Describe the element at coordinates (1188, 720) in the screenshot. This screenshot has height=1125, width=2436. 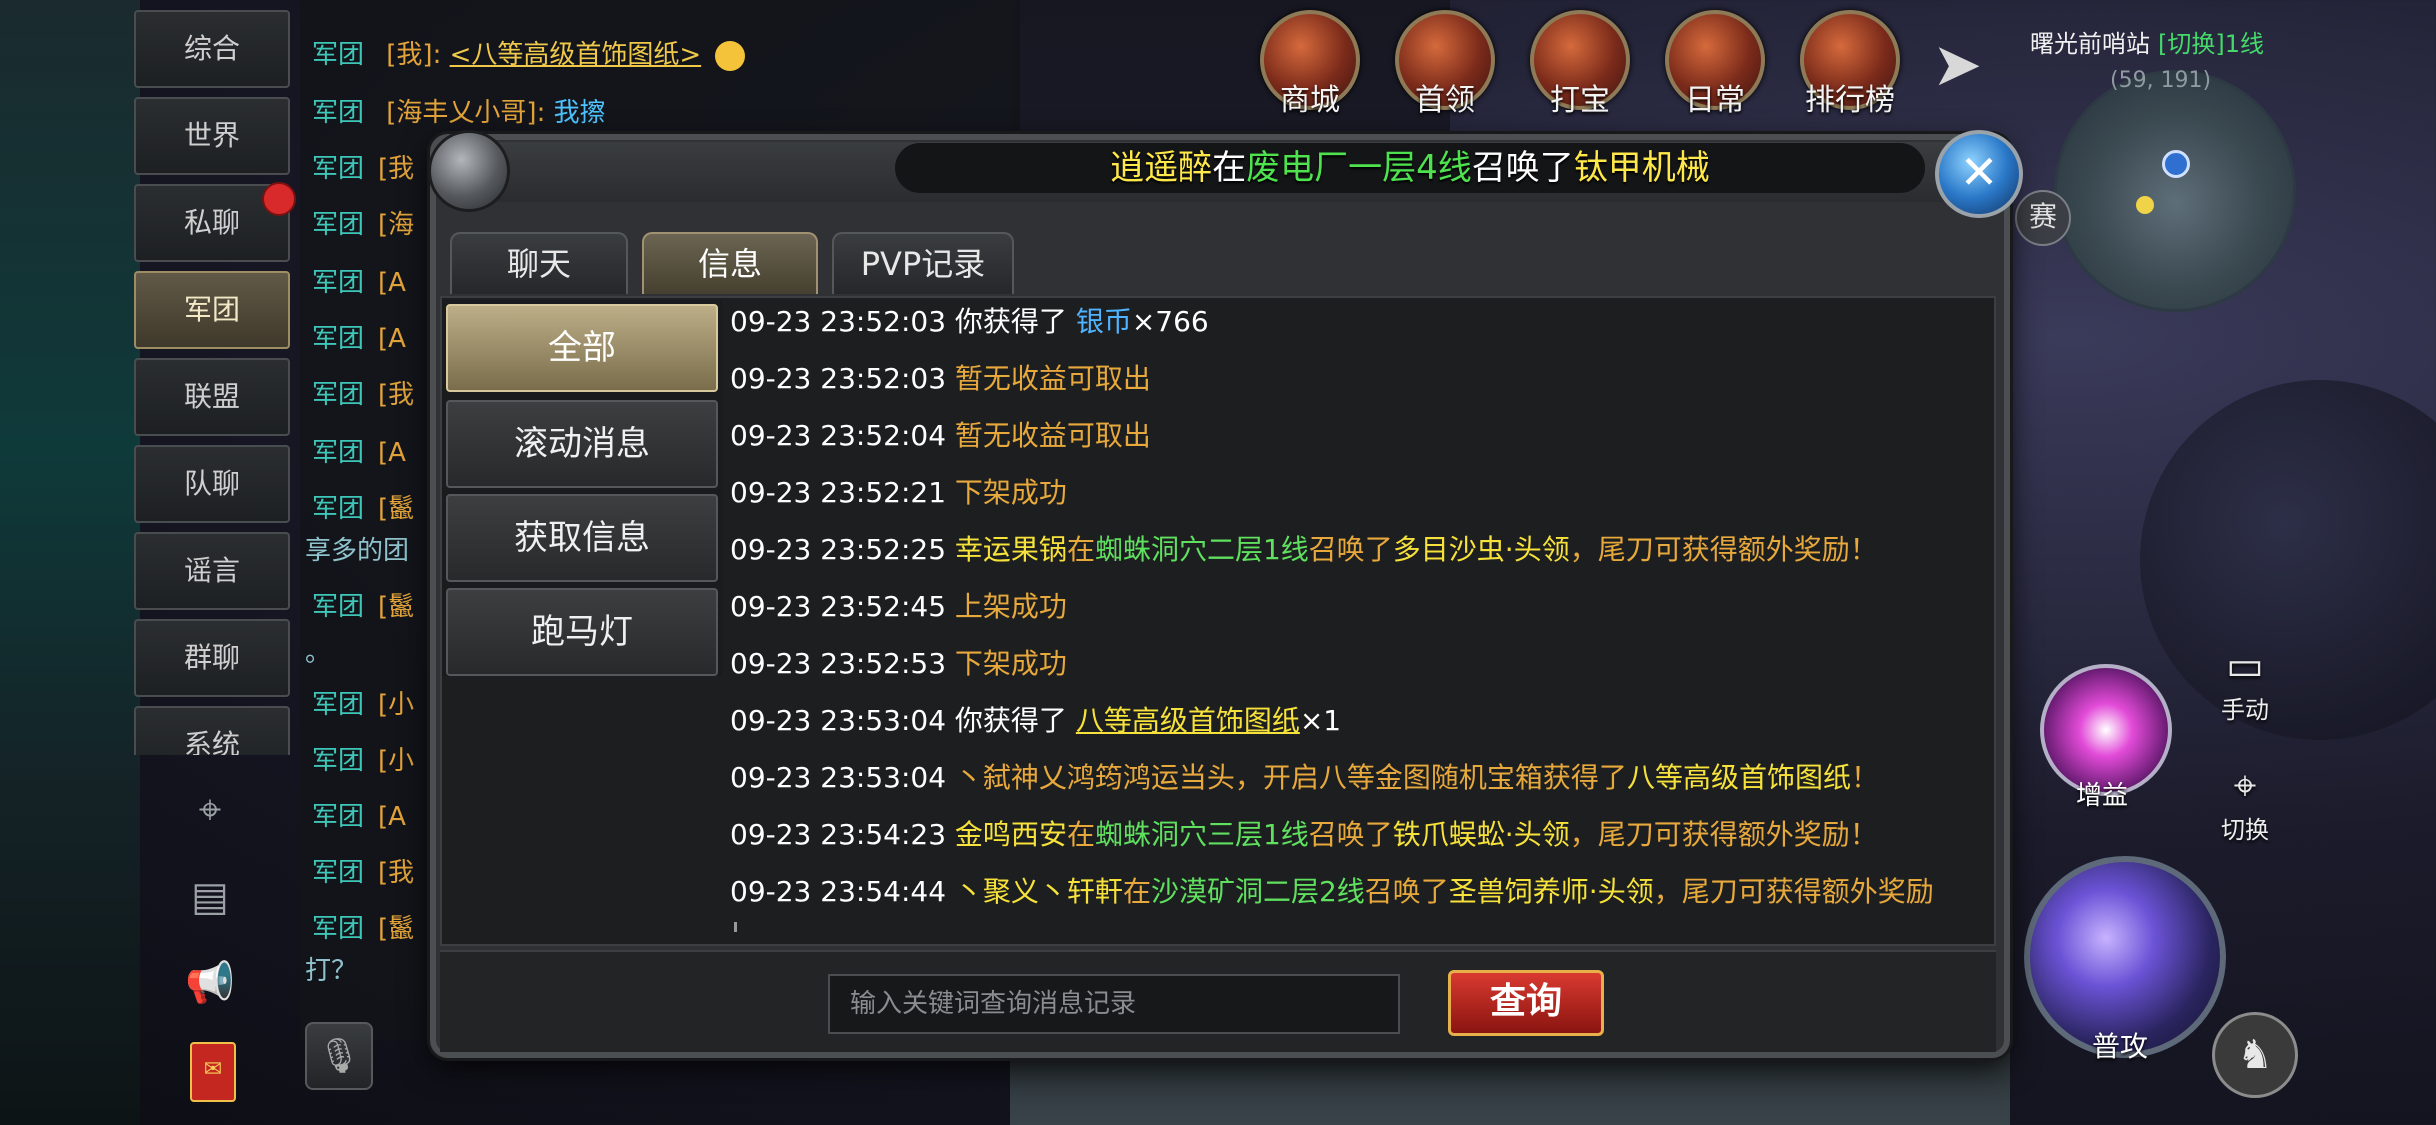
I see `item-link: 八等高级首饰图纸` at that location.